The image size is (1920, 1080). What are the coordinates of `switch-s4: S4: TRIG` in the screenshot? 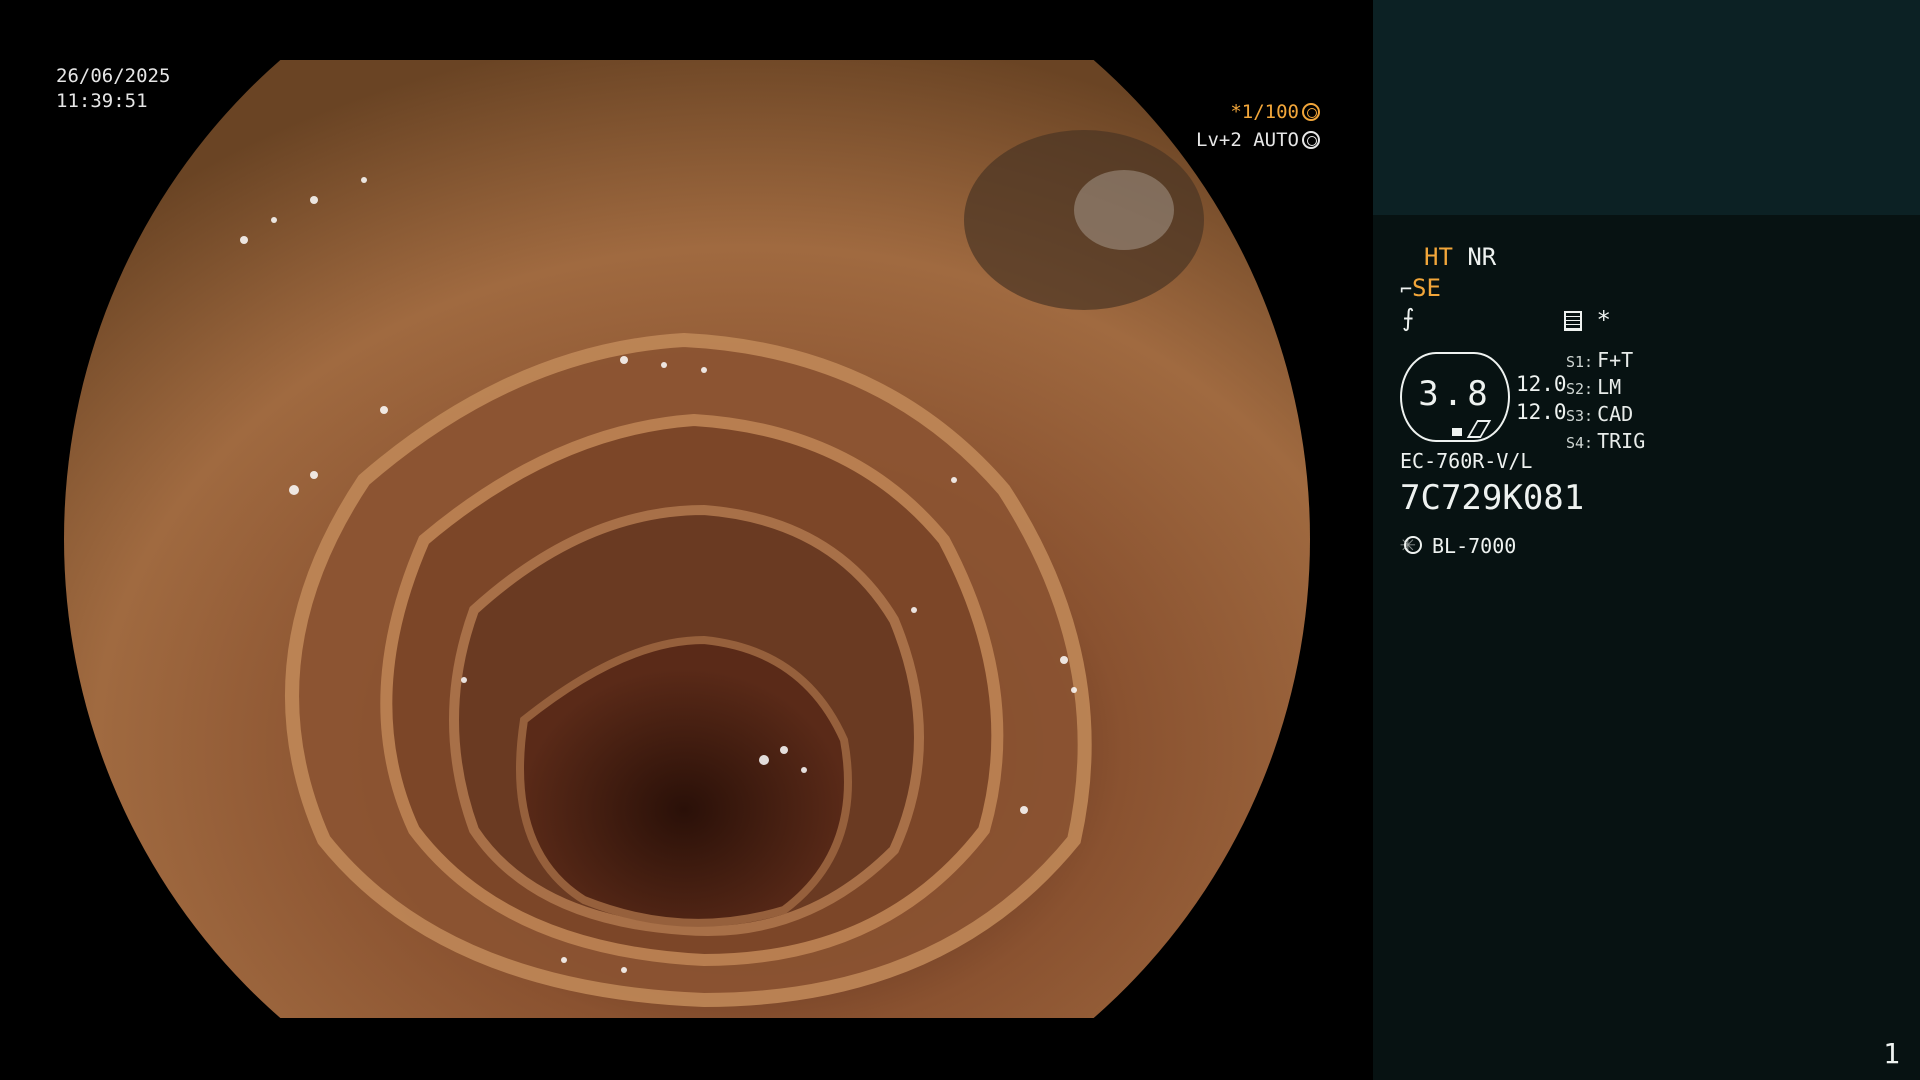 It's located at (1606, 441).